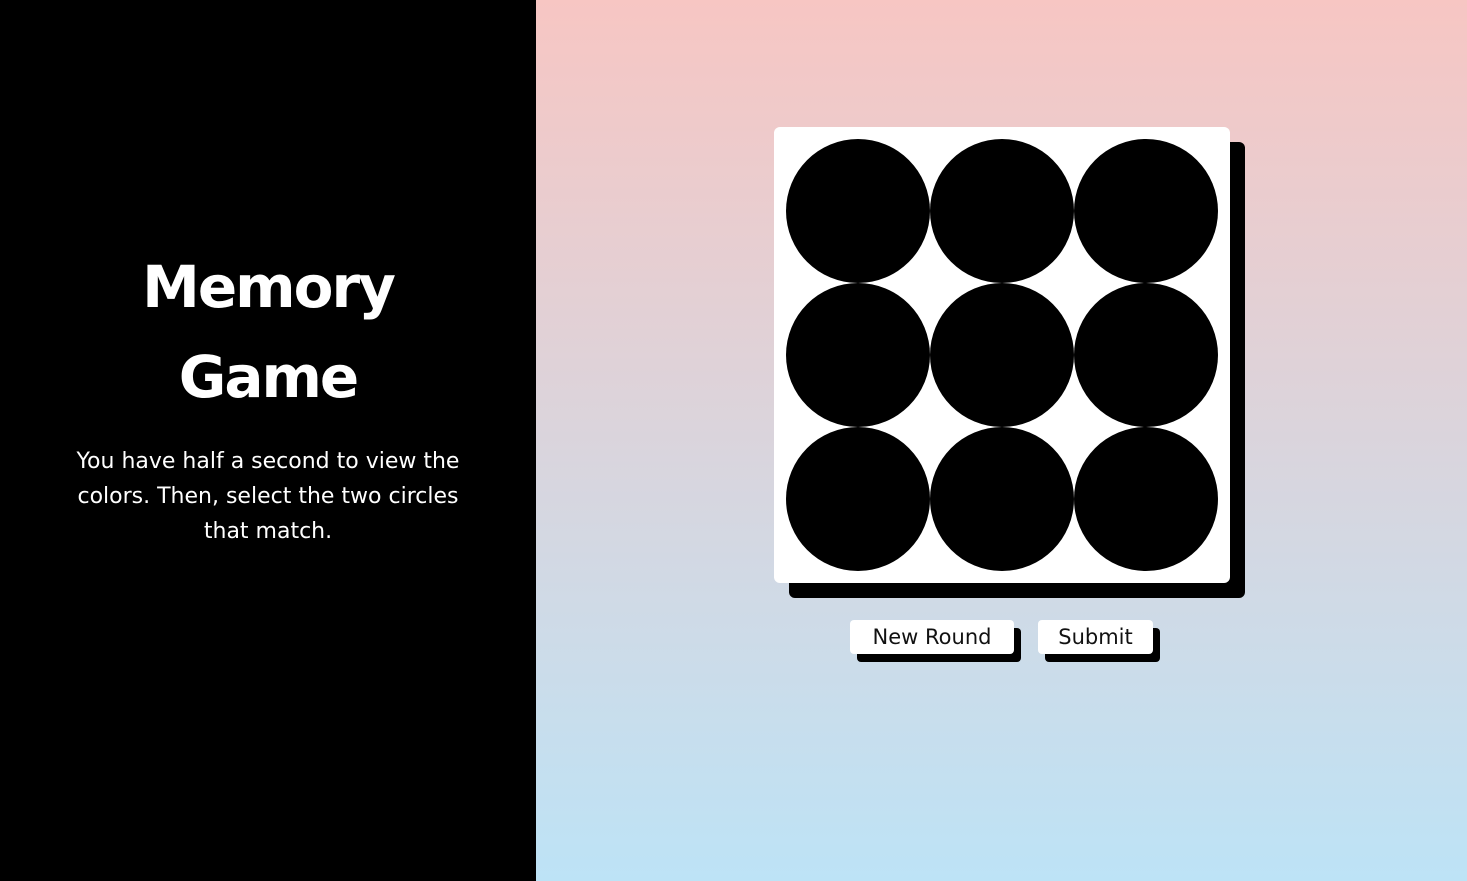 This screenshot has height=881, width=1467. Describe the element at coordinates (932, 637) in the screenshot. I see `new-round-button: New Round` at that location.